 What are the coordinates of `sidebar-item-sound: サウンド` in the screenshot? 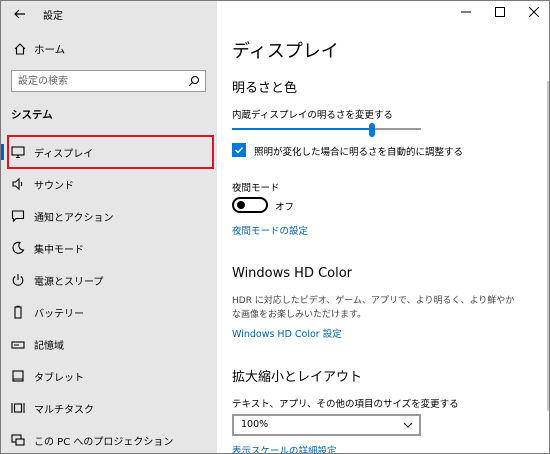 It's located at (109, 184).